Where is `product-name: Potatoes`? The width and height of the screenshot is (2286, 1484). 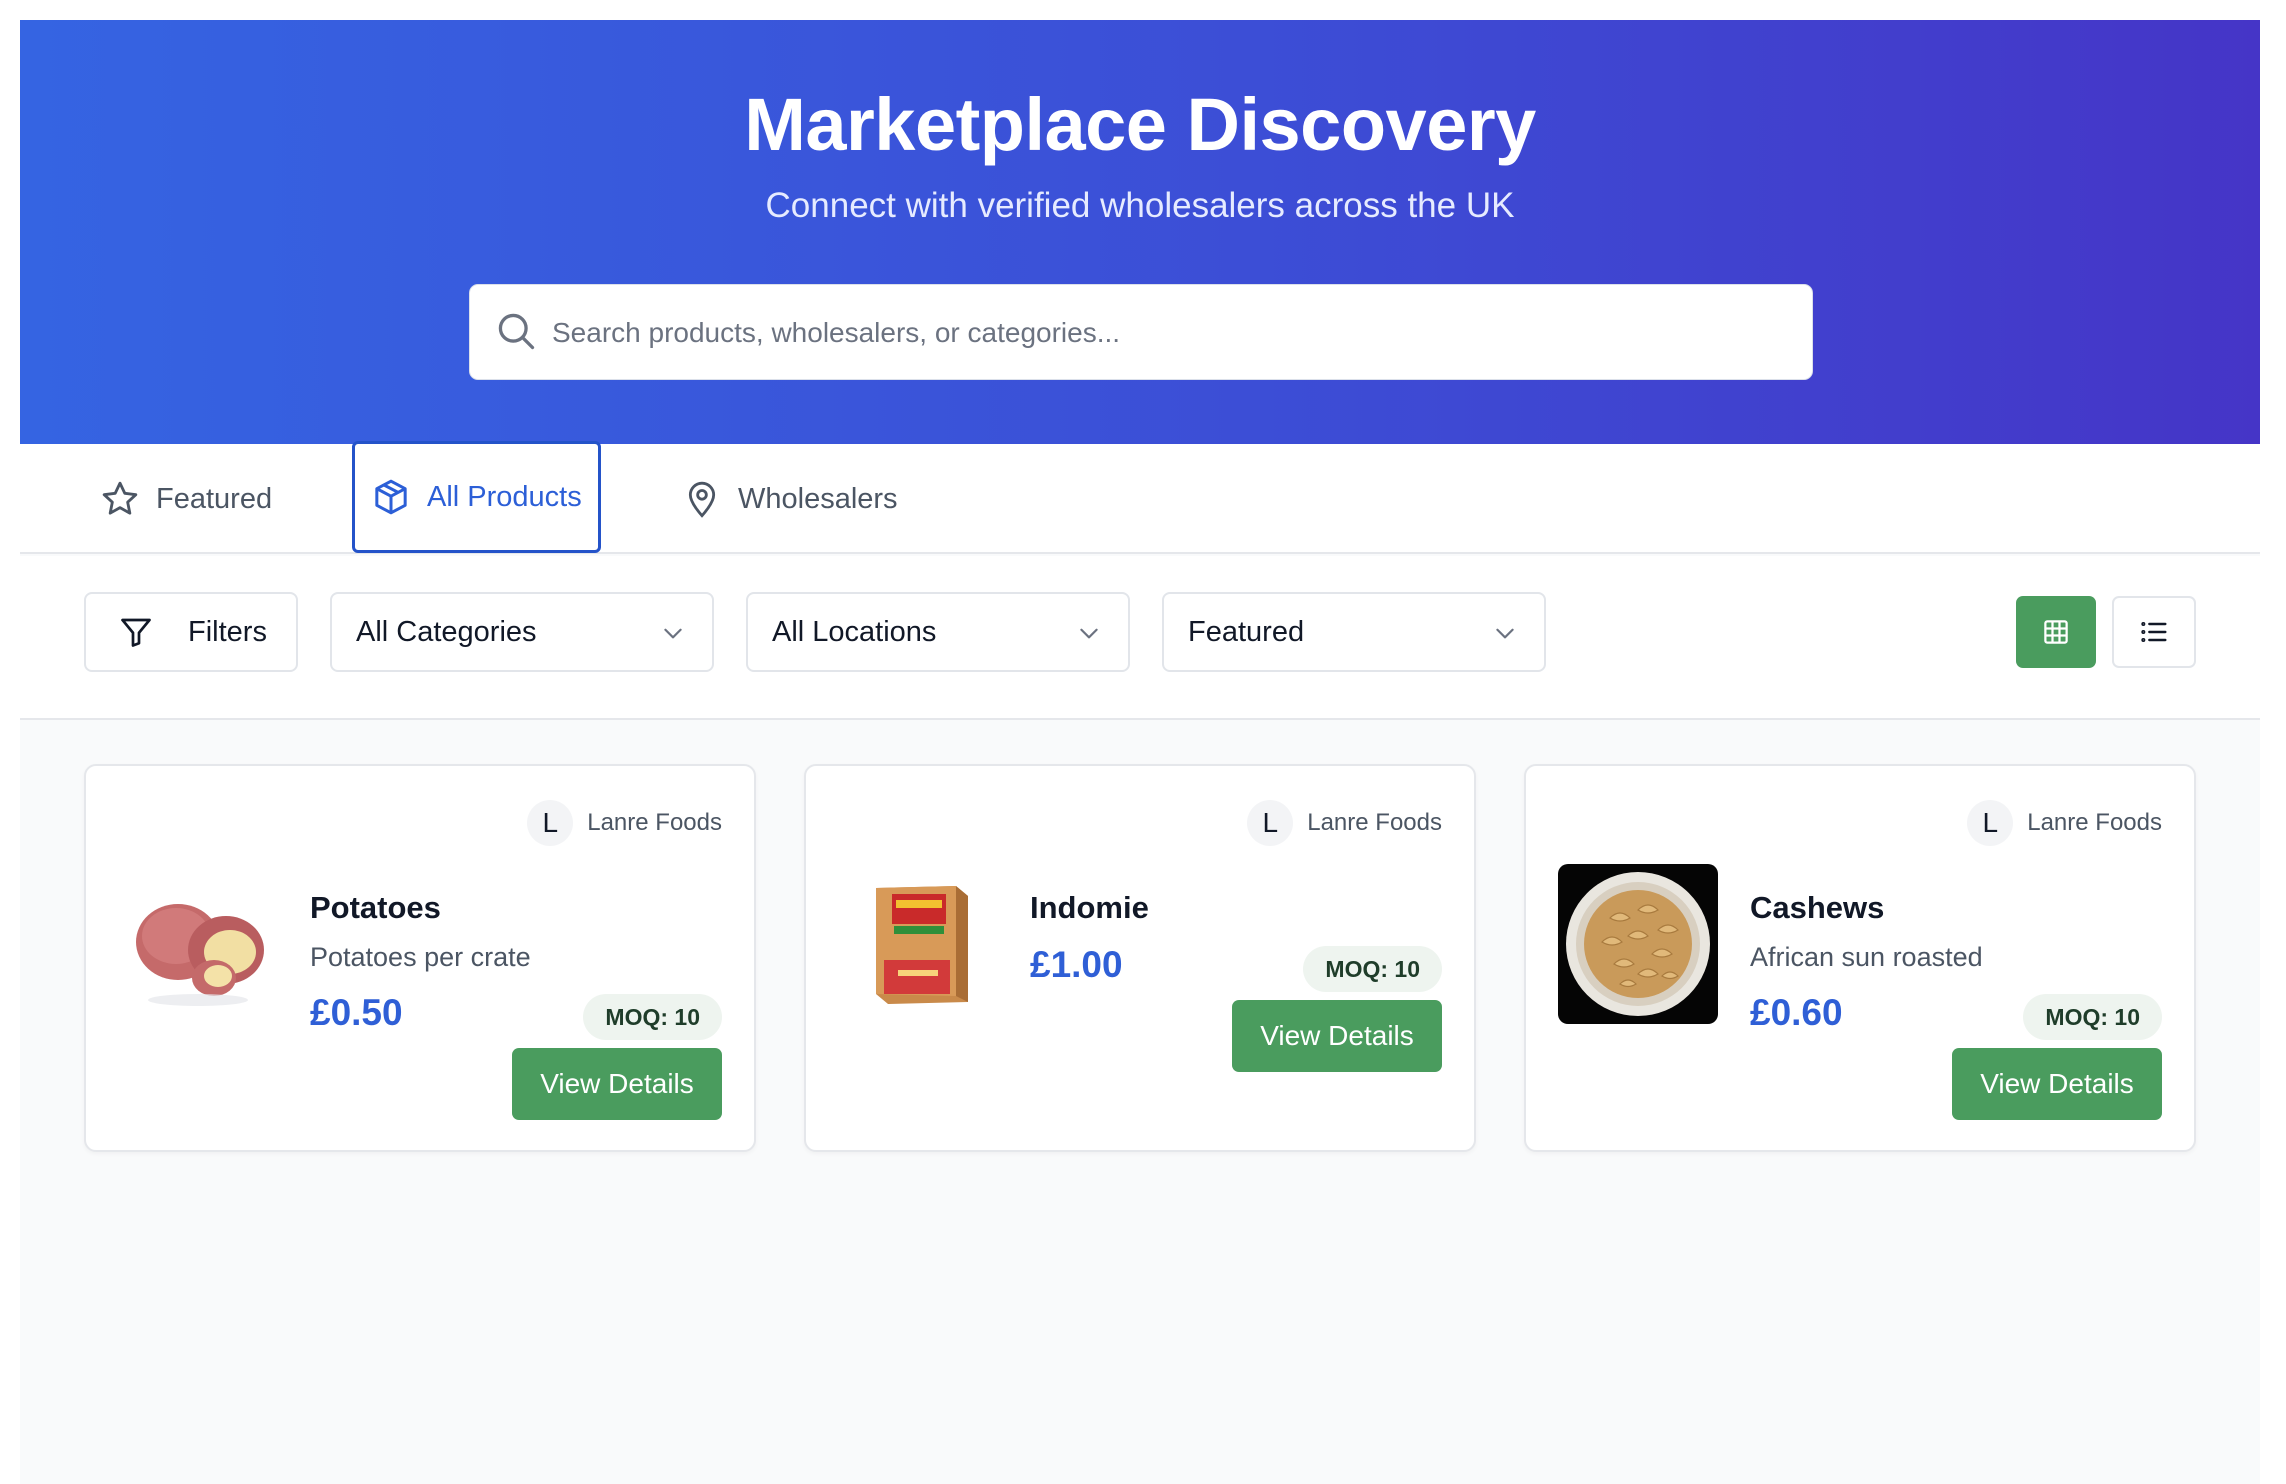 product-name: Potatoes is located at coordinates (375, 907).